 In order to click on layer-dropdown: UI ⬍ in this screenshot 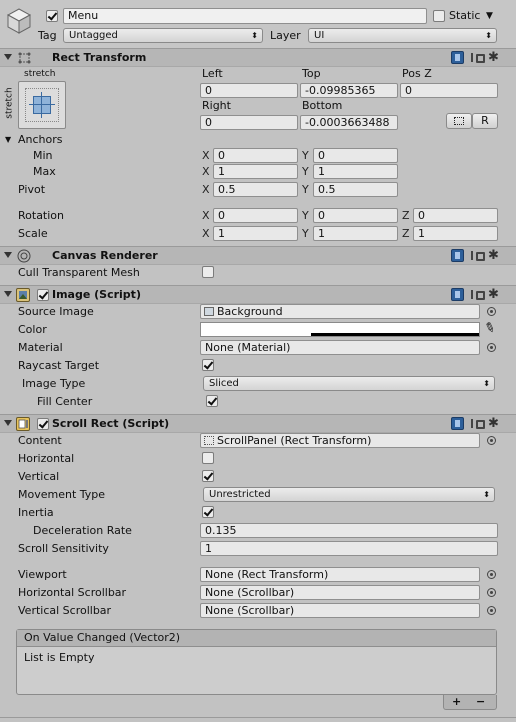, I will do `click(402, 35)`.